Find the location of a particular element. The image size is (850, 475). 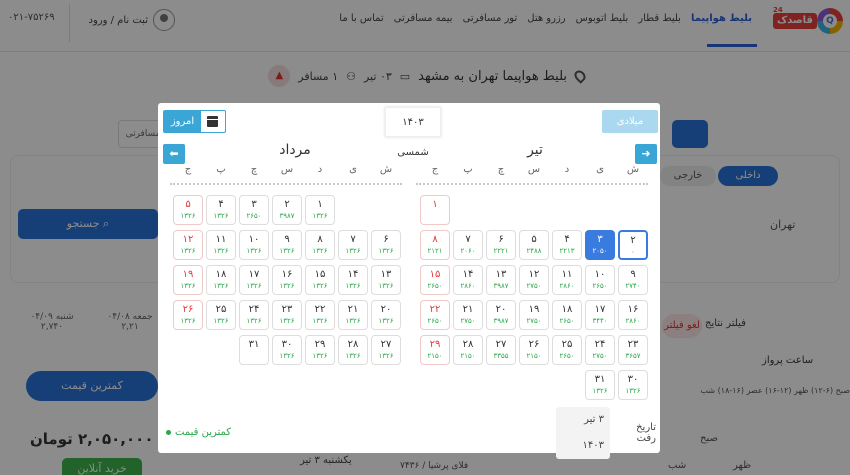

day-cell: ۱۸ ۲۶۵۰ is located at coordinates (567, 315).